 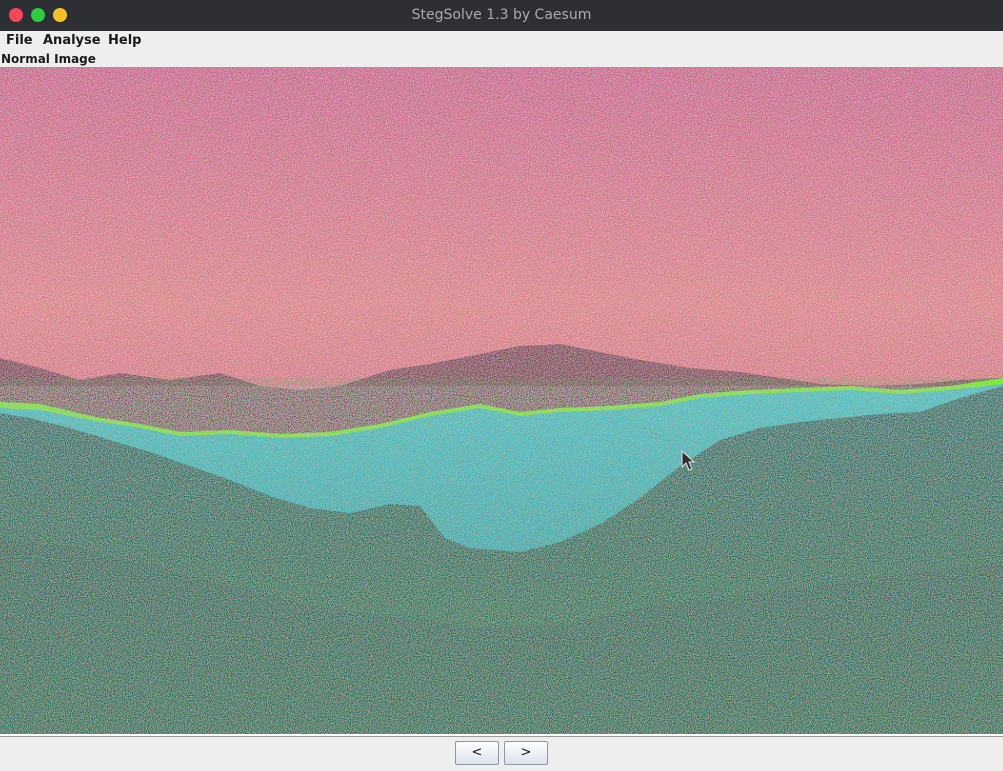 I want to click on mouse-pointer-icon, so click(x=688, y=460).